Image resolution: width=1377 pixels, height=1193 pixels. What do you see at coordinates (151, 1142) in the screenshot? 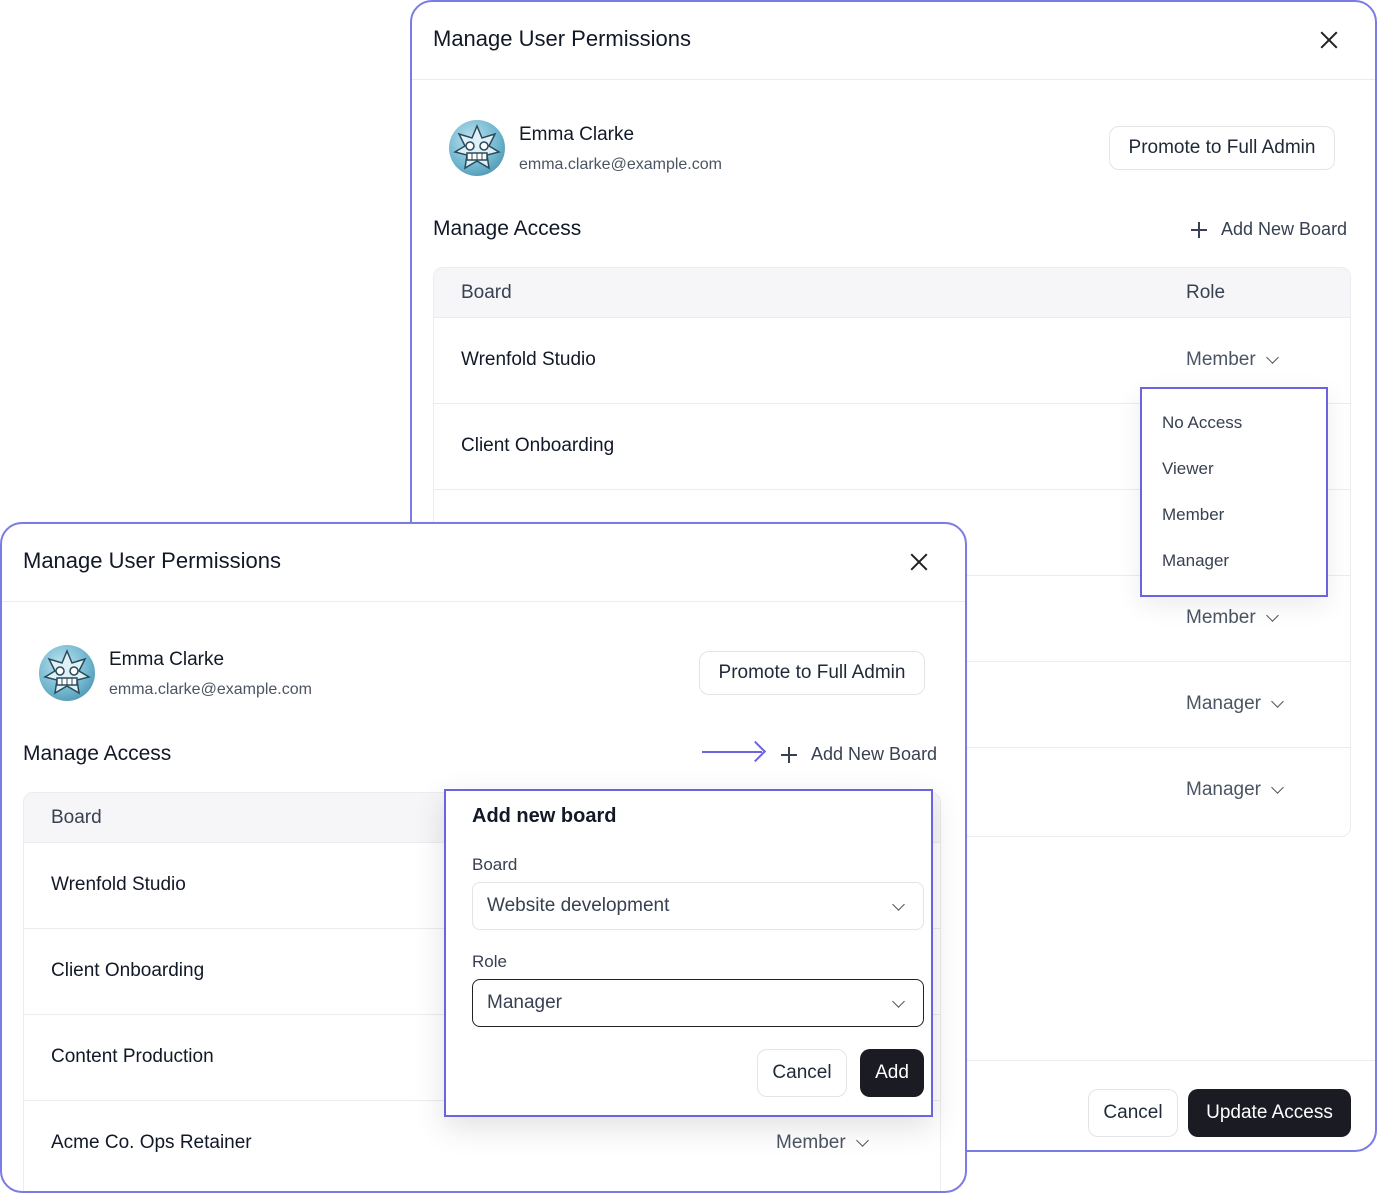
I see `board-name: Acme Co. Ops Retainer` at bounding box center [151, 1142].